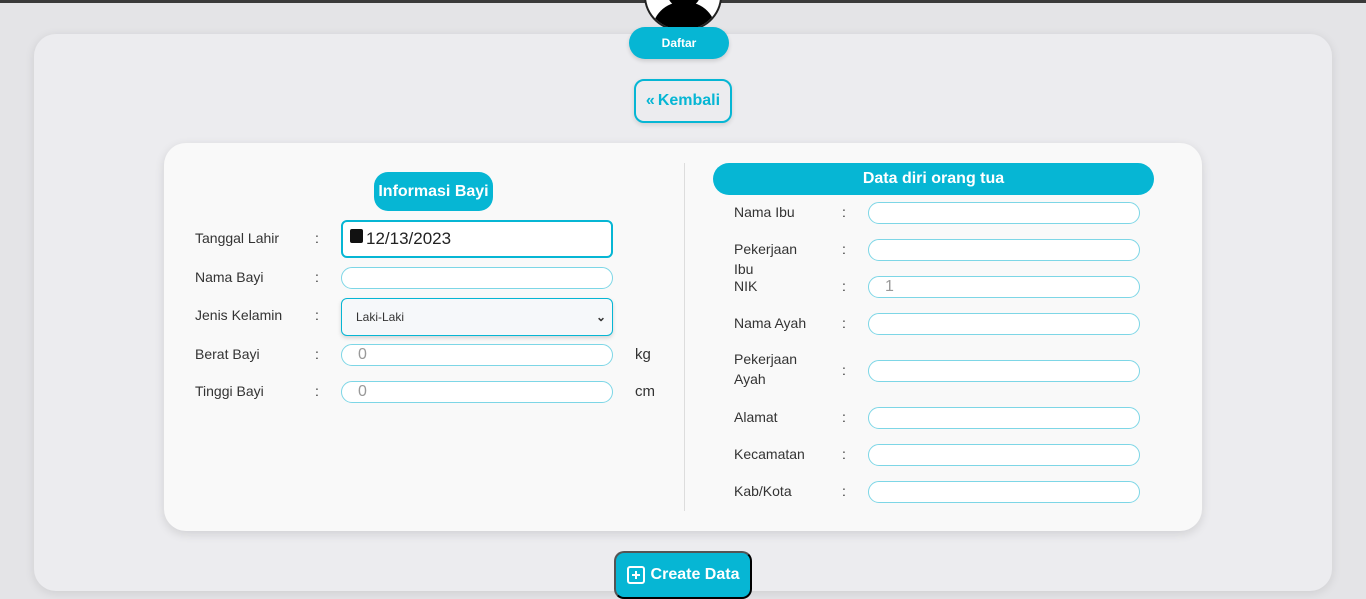 The height and width of the screenshot is (599, 1366). I want to click on parent-field-label: Alamat, so click(756, 417).